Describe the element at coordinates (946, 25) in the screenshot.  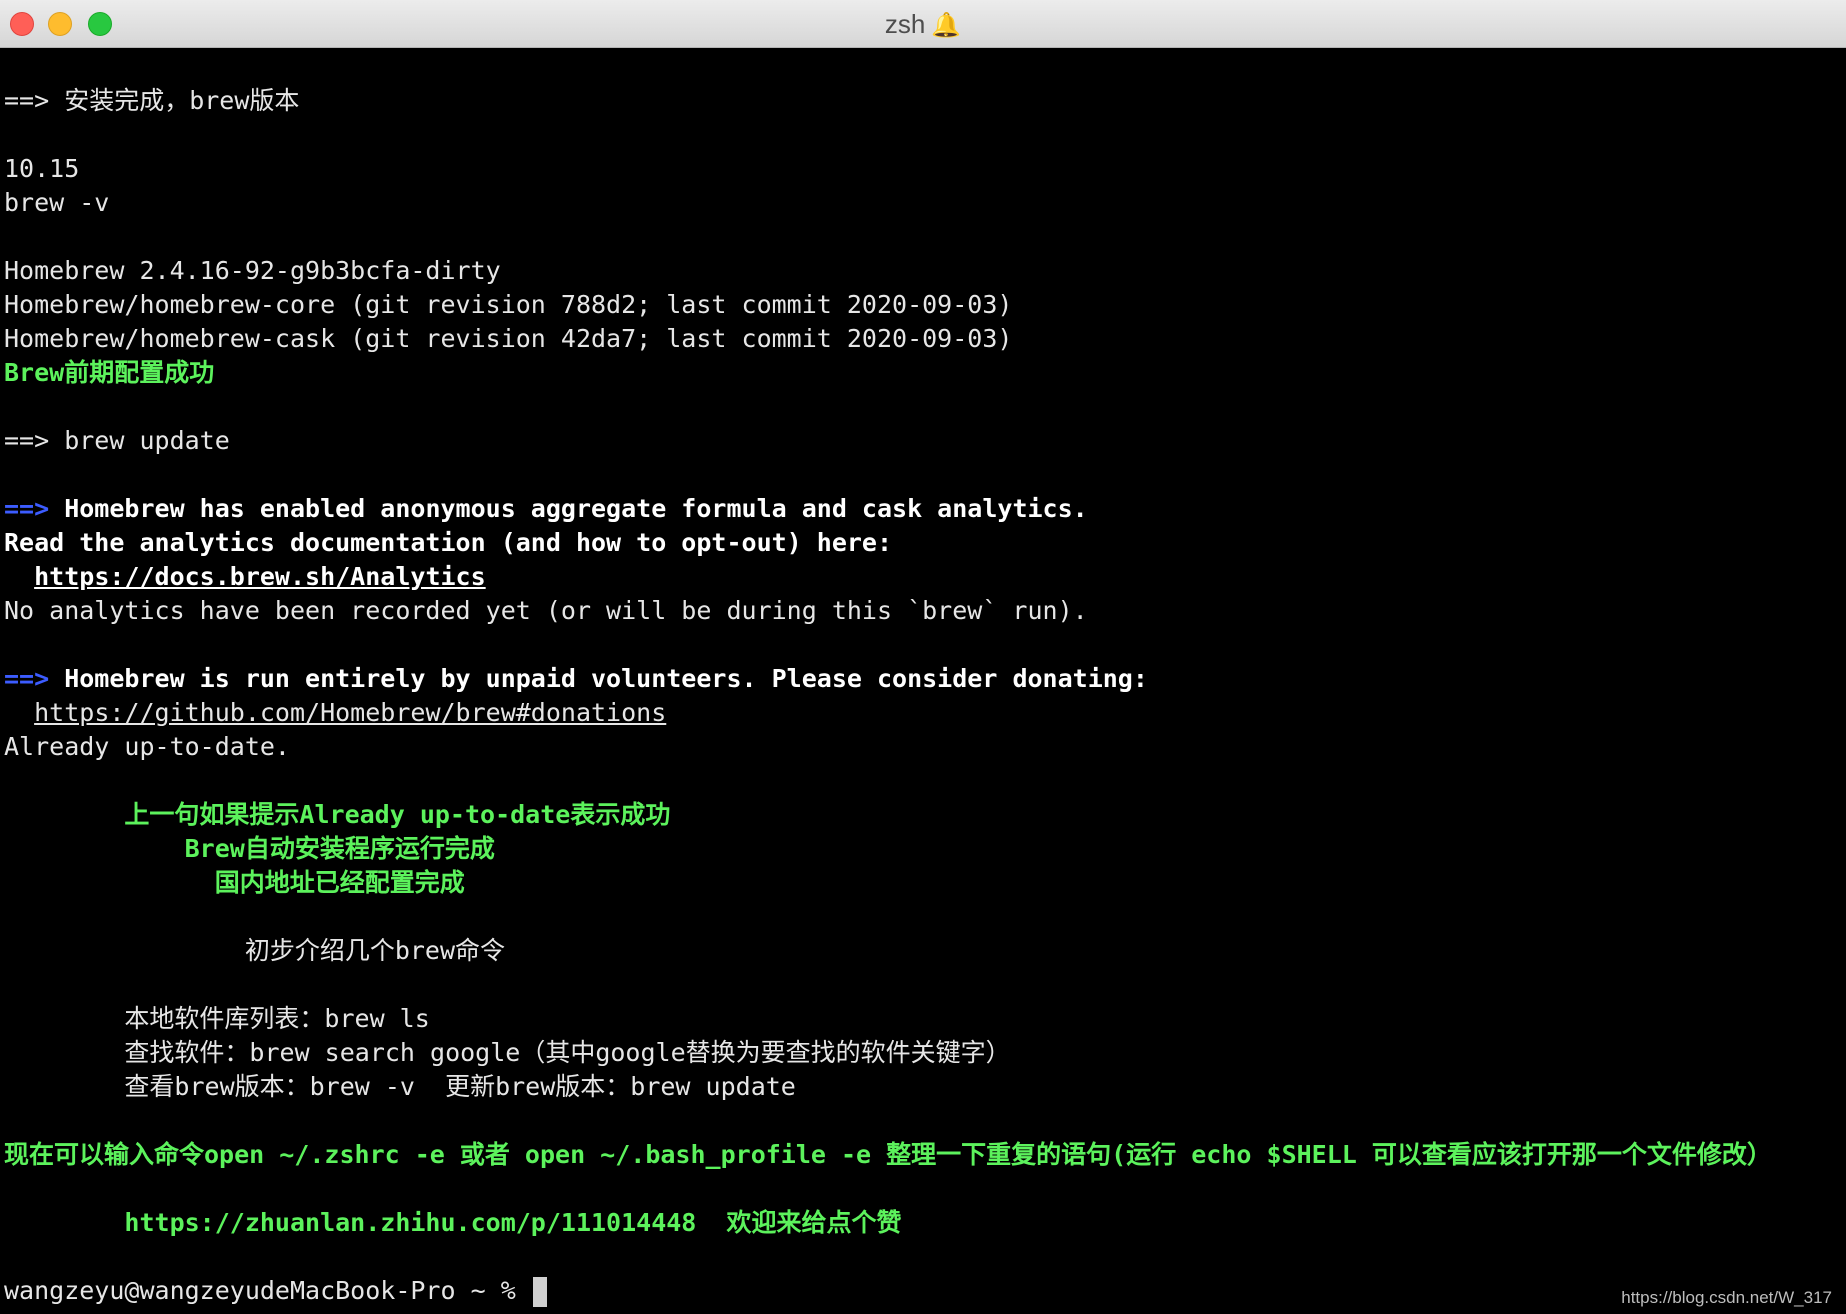
I see `bell-icon: 🔔` at that location.